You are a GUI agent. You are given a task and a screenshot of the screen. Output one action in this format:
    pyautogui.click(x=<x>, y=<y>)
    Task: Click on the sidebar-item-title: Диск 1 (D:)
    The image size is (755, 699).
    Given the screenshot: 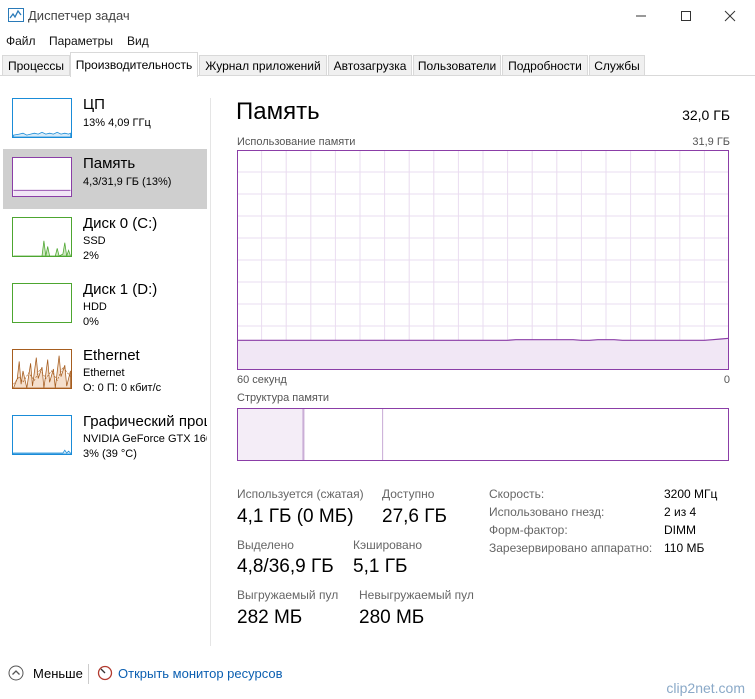 What is the action you would take?
    pyautogui.click(x=120, y=289)
    